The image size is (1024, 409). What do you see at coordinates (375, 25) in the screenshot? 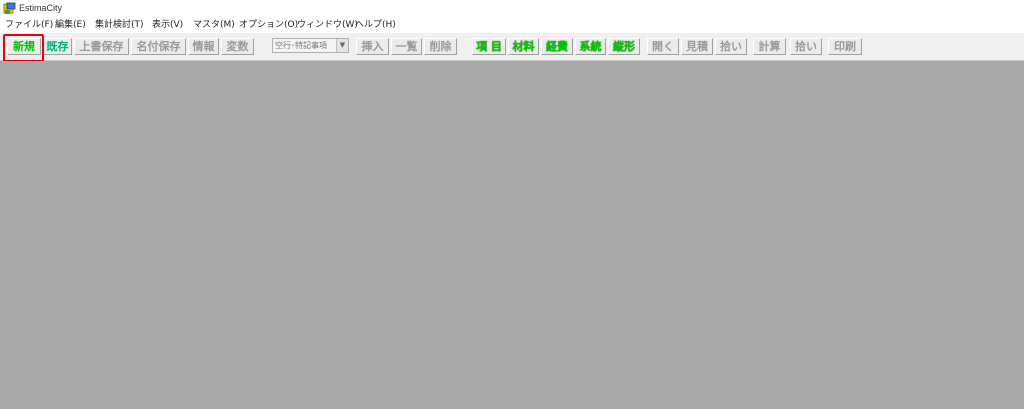
I see `menu-help: ヘルプ(H)` at bounding box center [375, 25].